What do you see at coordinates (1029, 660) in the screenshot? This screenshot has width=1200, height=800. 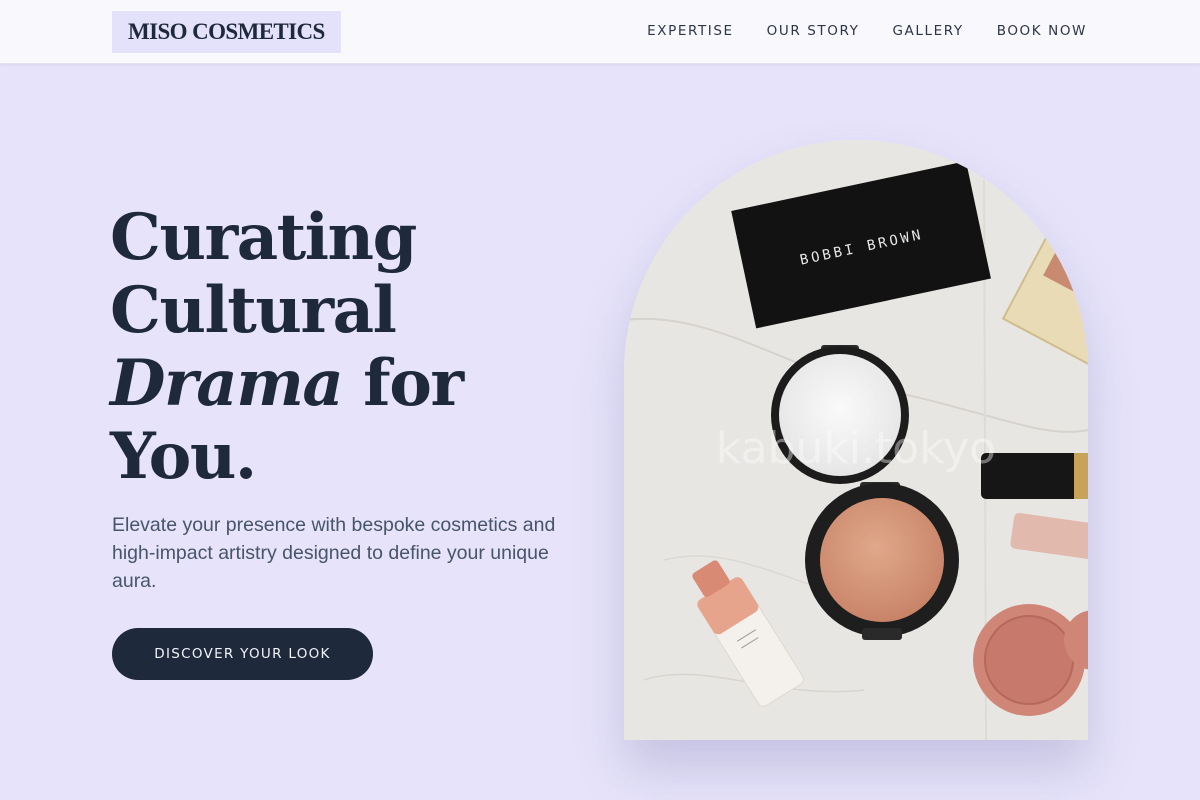 I see `pink-blush-pan` at bounding box center [1029, 660].